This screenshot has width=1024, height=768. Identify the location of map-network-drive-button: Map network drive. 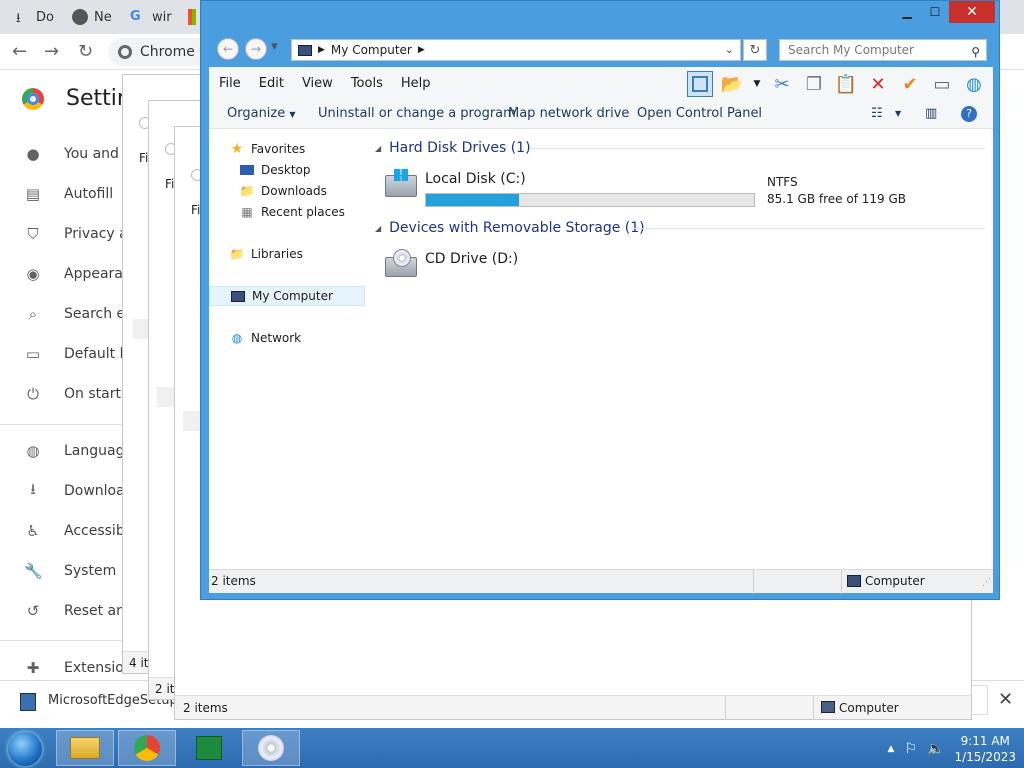
(568, 113).